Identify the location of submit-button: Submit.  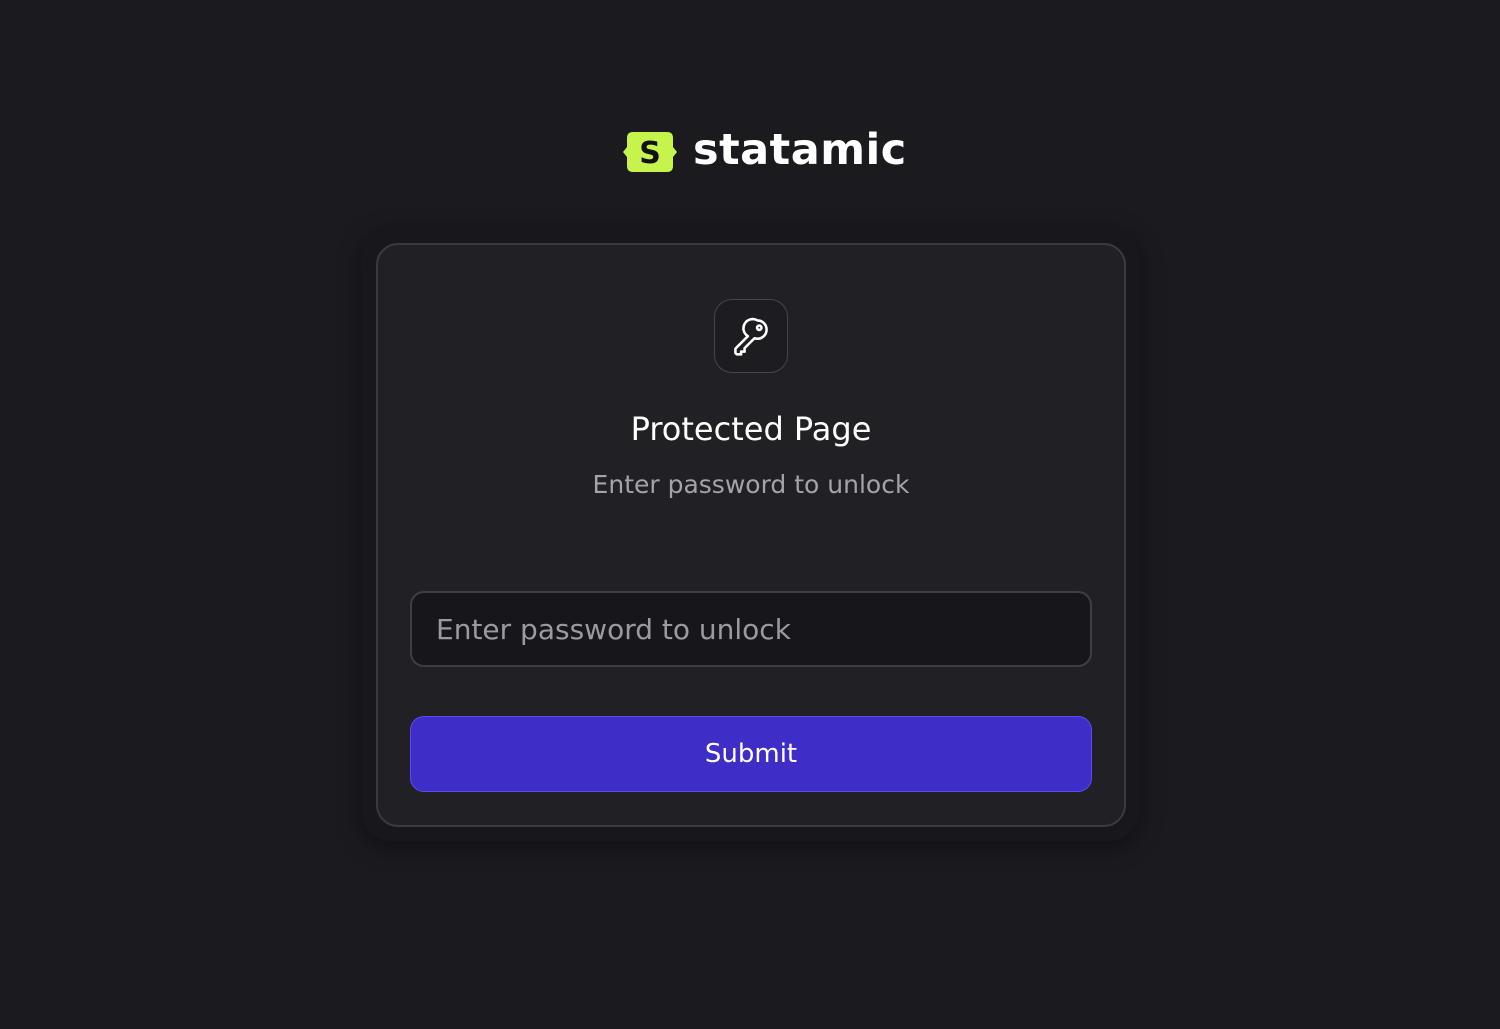
(751, 754).